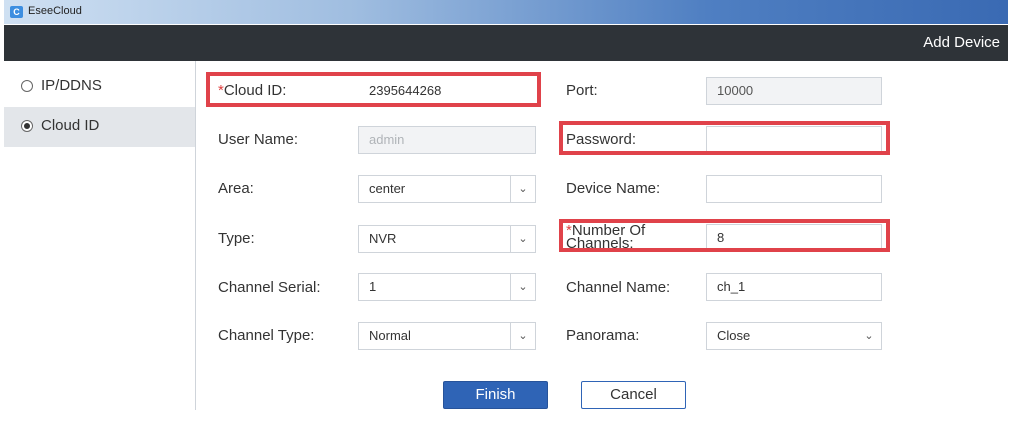  Describe the element at coordinates (70, 125) in the screenshot. I see `sidebar-item-label: Cloud ID` at that location.